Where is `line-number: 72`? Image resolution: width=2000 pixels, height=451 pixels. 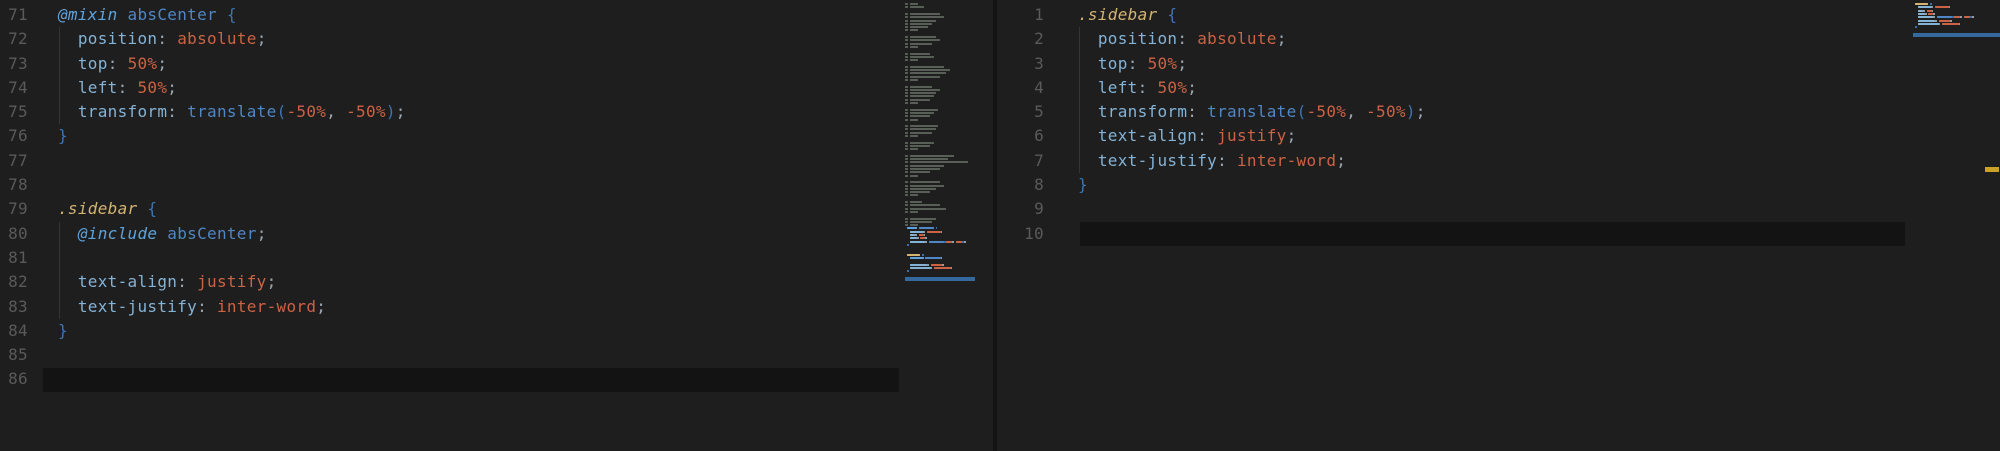 line-number: 72 is located at coordinates (21, 39).